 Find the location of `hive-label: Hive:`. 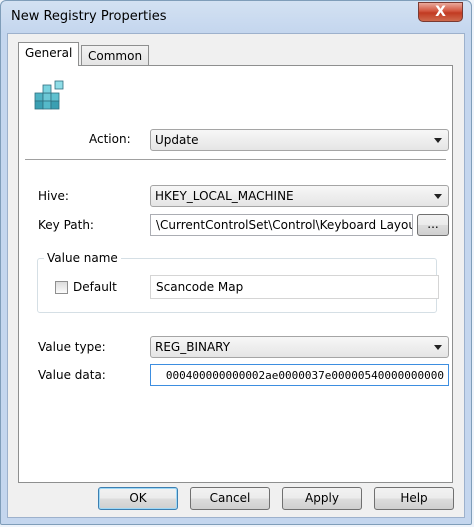

hive-label: Hive: is located at coordinates (53, 196).